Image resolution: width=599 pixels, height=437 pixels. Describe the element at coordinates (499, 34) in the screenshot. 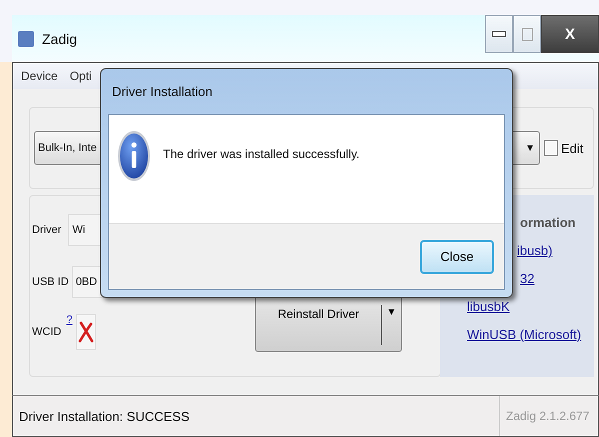

I see `minimize-button` at that location.